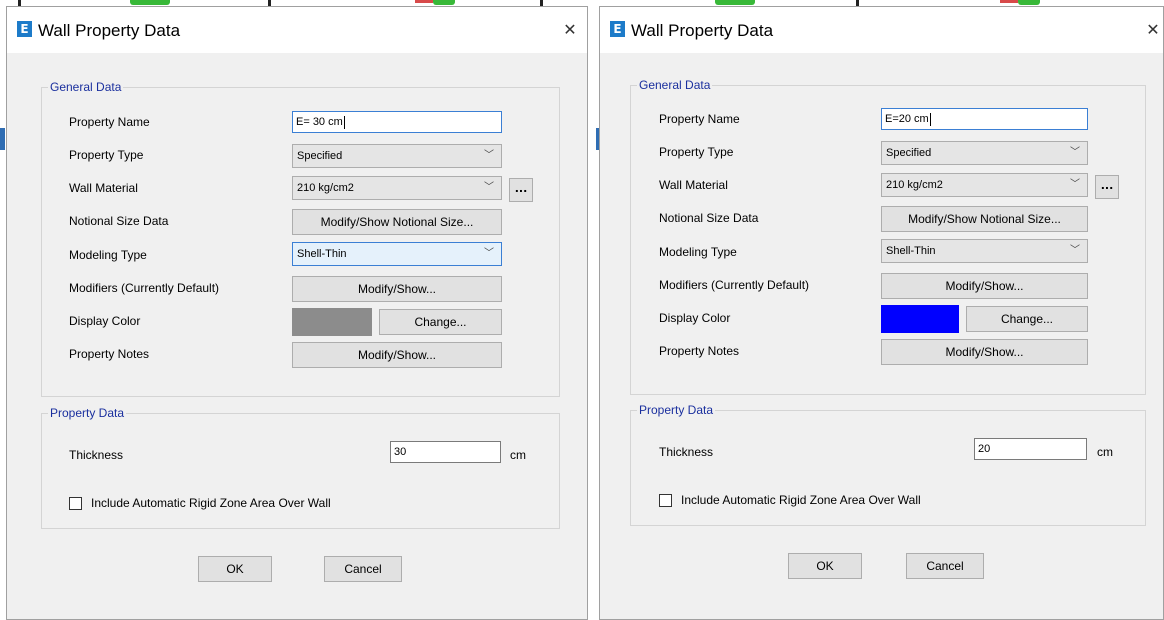 The width and height of the screenshot is (1164, 620). What do you see at coordinates (397, 122) in the screenshot?
I see `property-name-input: E= 30 cm` at bounding box center [397, 122].